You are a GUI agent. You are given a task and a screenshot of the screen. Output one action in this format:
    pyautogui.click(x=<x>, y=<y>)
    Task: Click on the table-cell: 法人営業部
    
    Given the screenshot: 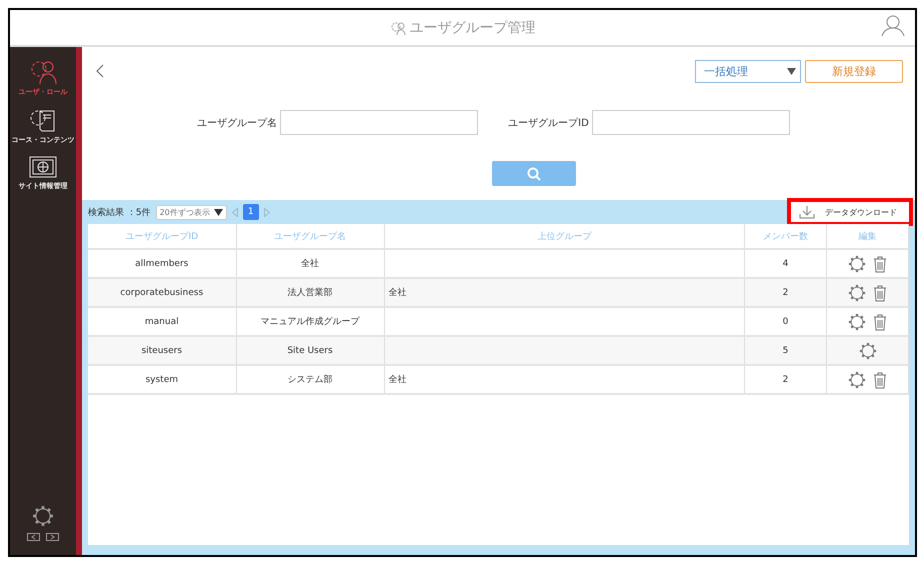 What is the action you would take?
    pyautogui.click(x=310, y=292)
    